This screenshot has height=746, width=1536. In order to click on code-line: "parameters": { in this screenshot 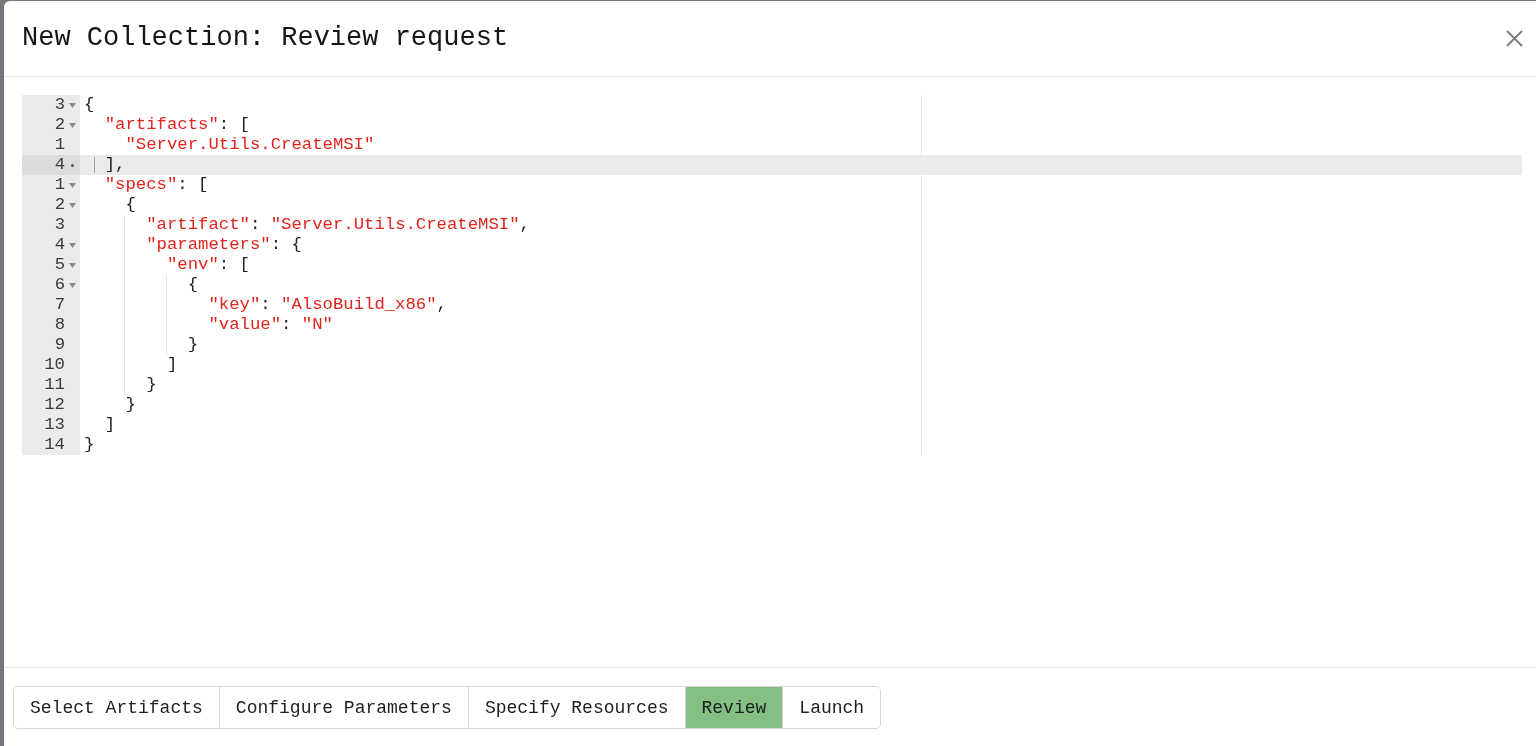, I will do `click(224, 245)`.